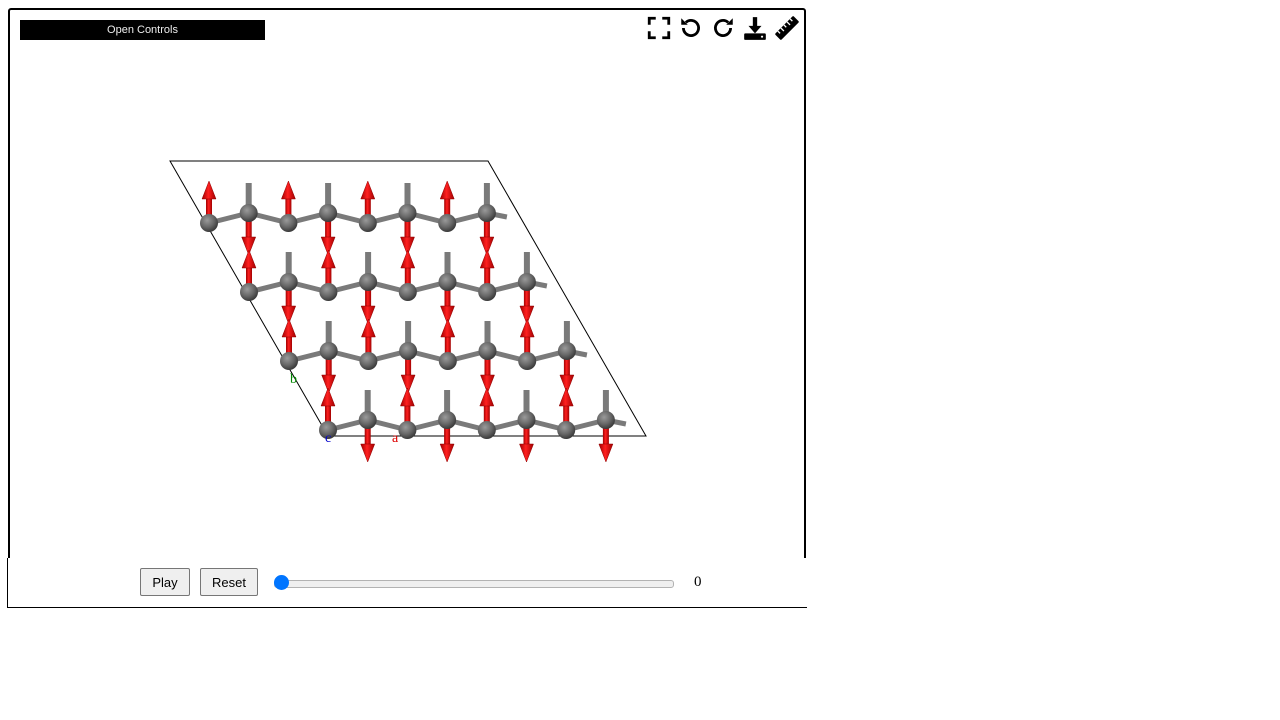 The width and height of the screenshot is (1280, 720). What do you see at coordinates (281, 582) in the screenshot?
I see `slider-thumb` at bounding box center [281, 582].